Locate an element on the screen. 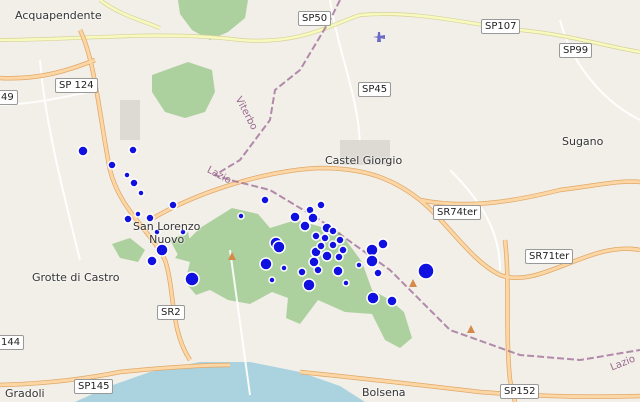 The height and width of the screenshot is (402, 640). road-sp99: SP99 is located at coordinates (576, 50).